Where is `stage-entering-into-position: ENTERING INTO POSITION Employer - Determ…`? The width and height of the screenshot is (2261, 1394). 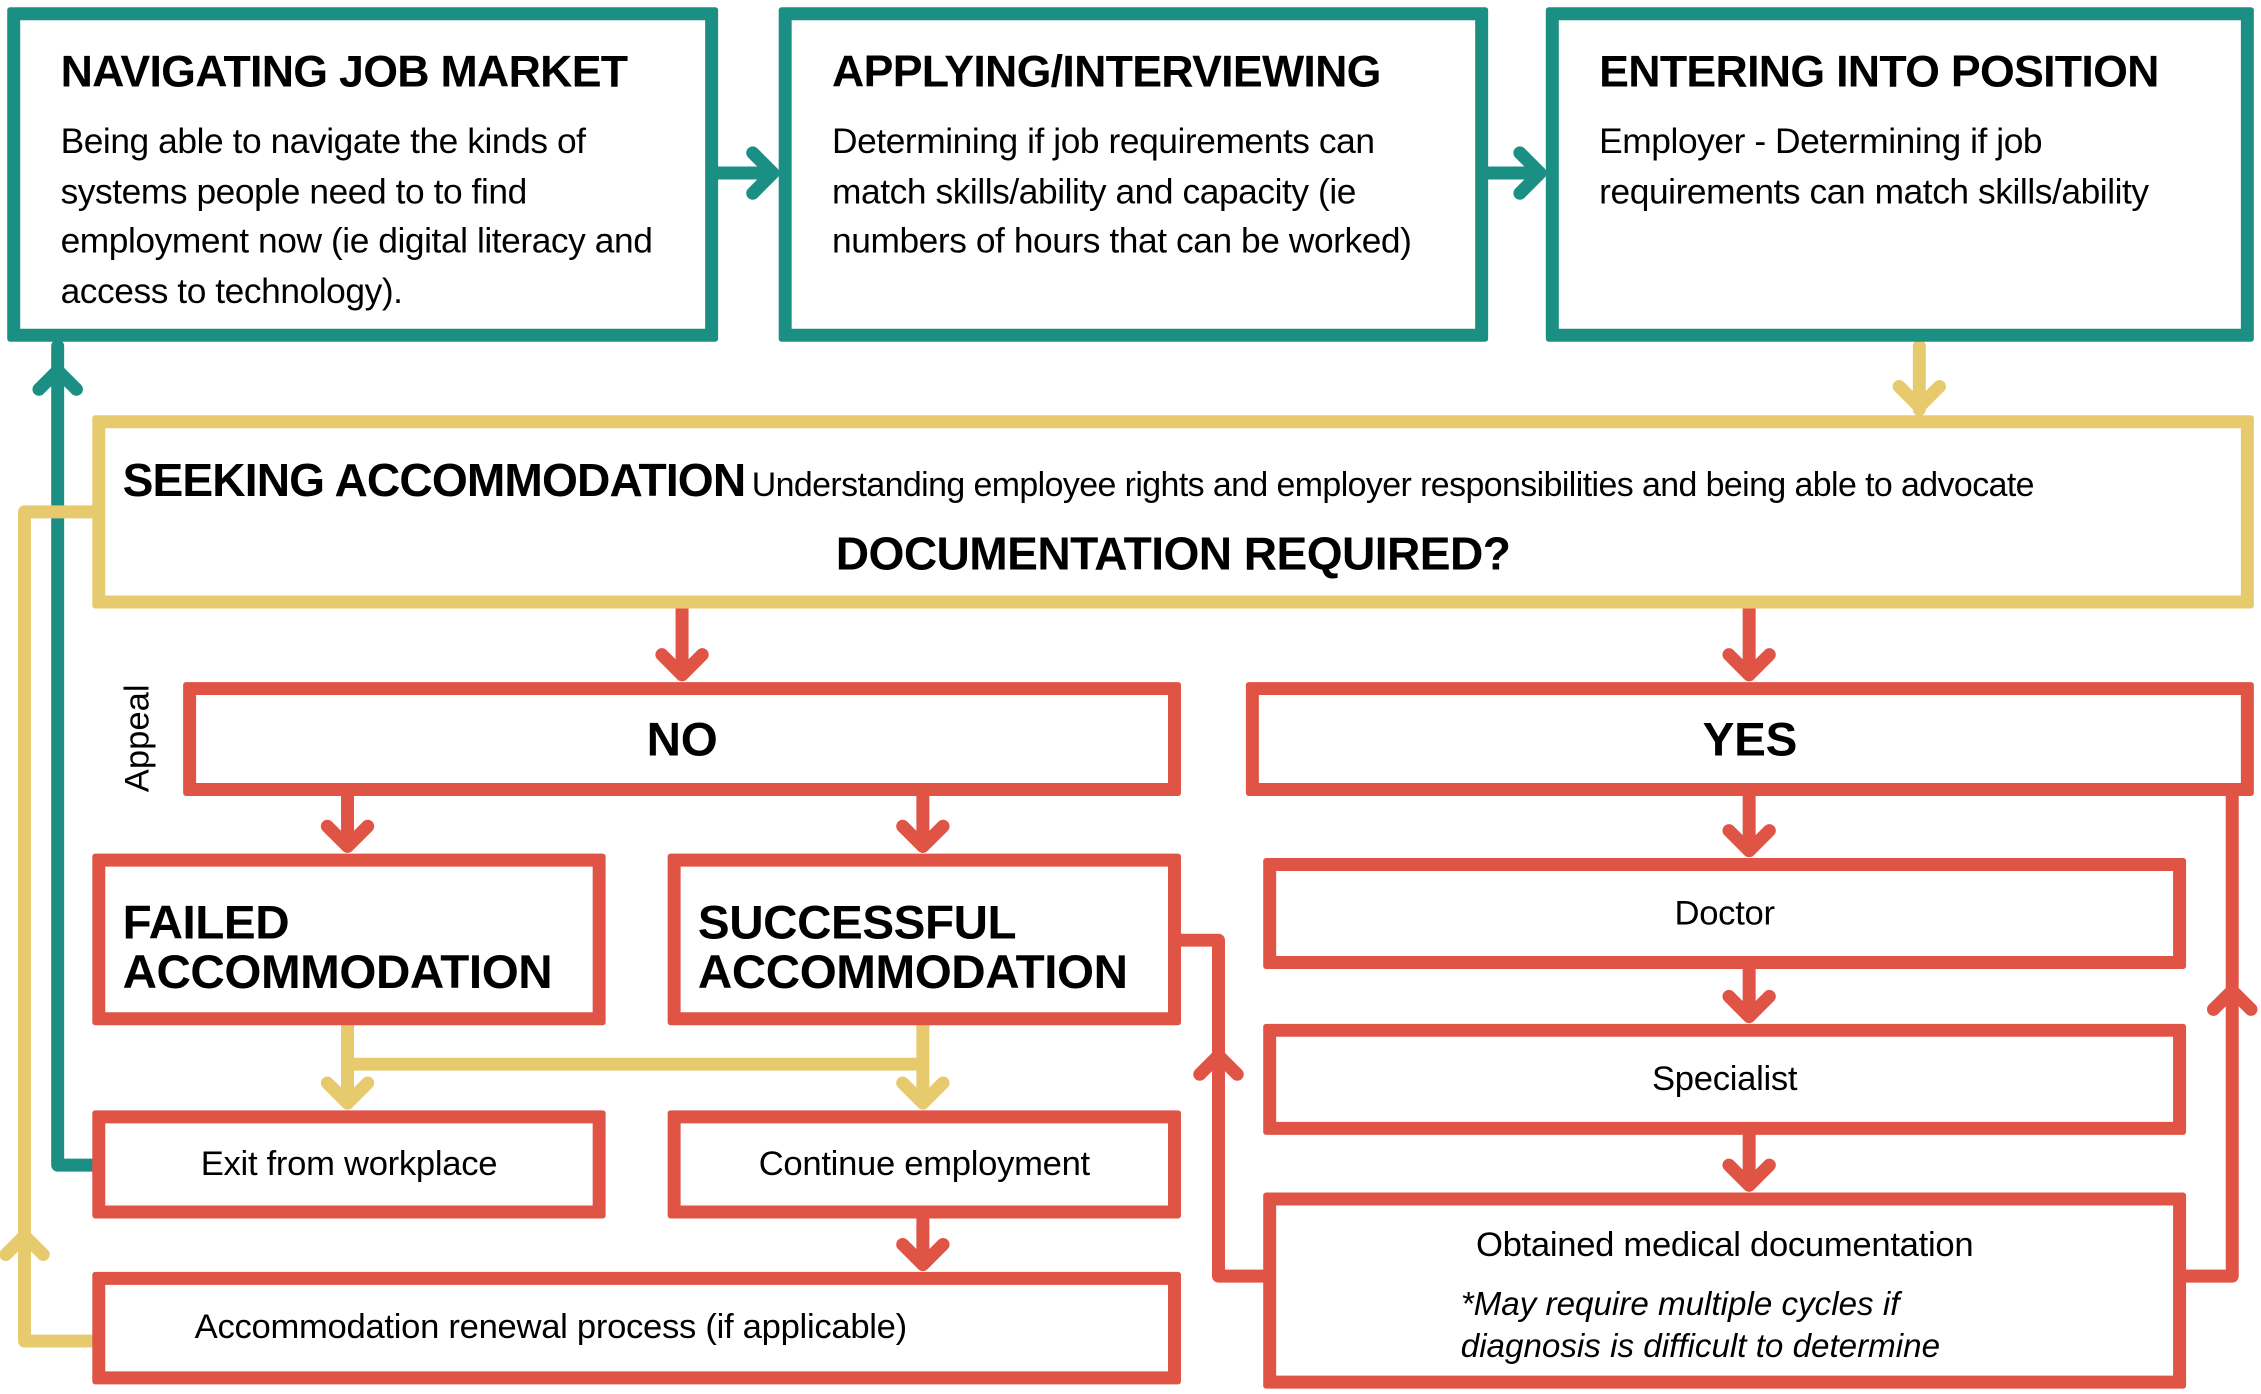
stage-entering-into-position: ENTERING INTO POSITION Employer - Determ… is located at coordinates (1899, 174).